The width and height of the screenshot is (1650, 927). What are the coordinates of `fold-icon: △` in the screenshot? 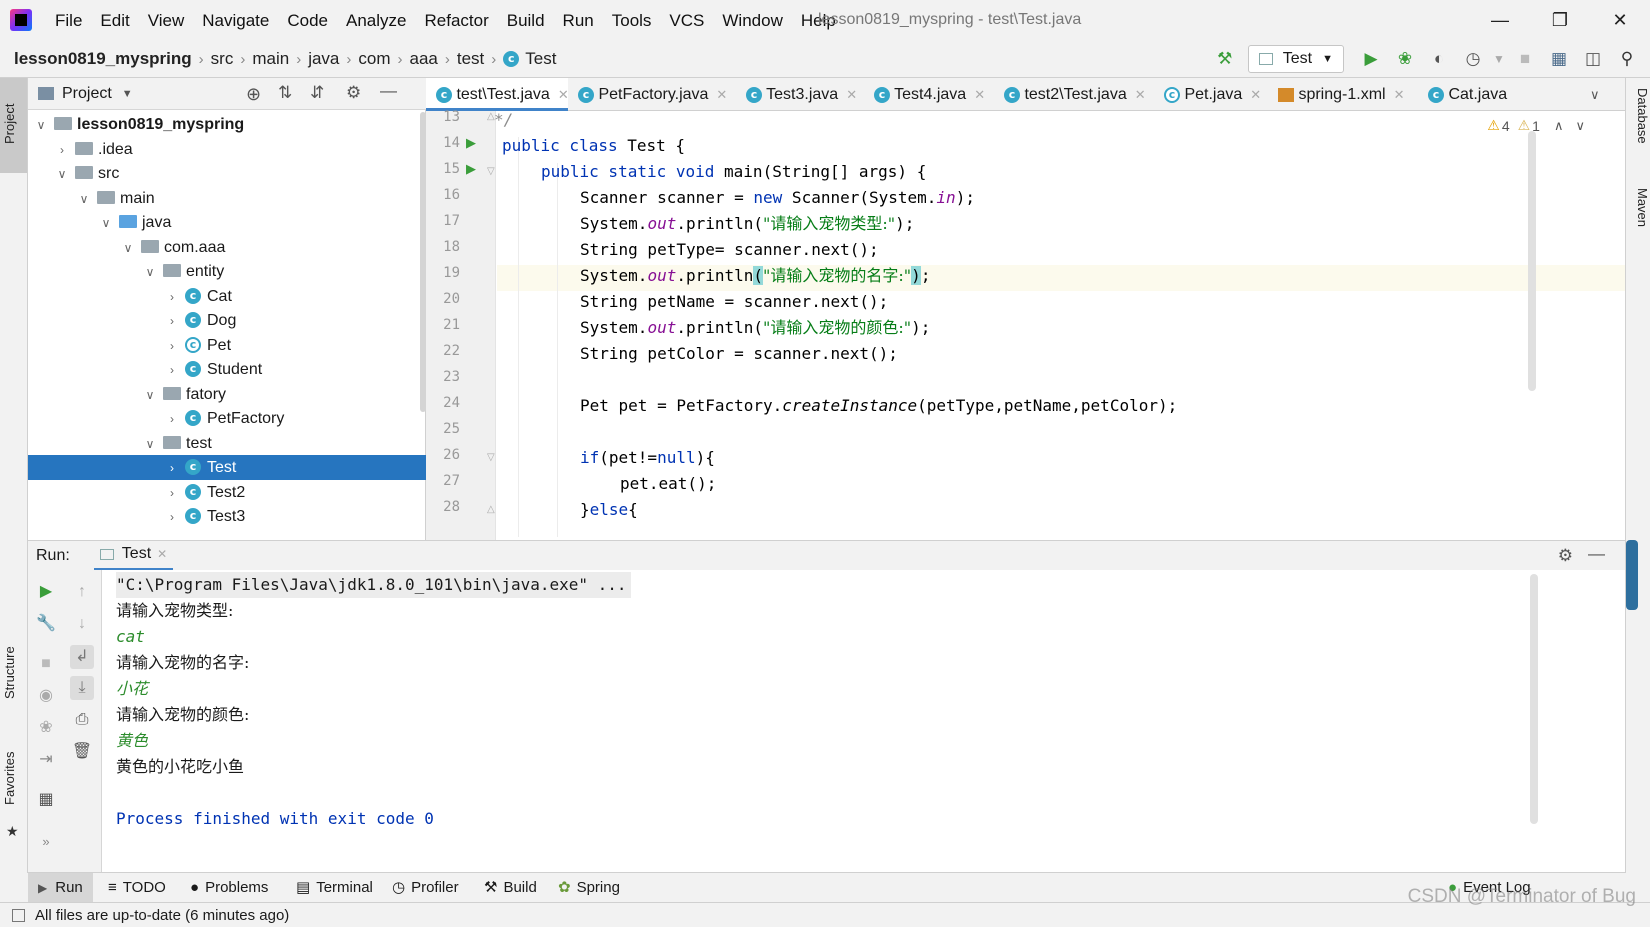 It's located at (491, 509).